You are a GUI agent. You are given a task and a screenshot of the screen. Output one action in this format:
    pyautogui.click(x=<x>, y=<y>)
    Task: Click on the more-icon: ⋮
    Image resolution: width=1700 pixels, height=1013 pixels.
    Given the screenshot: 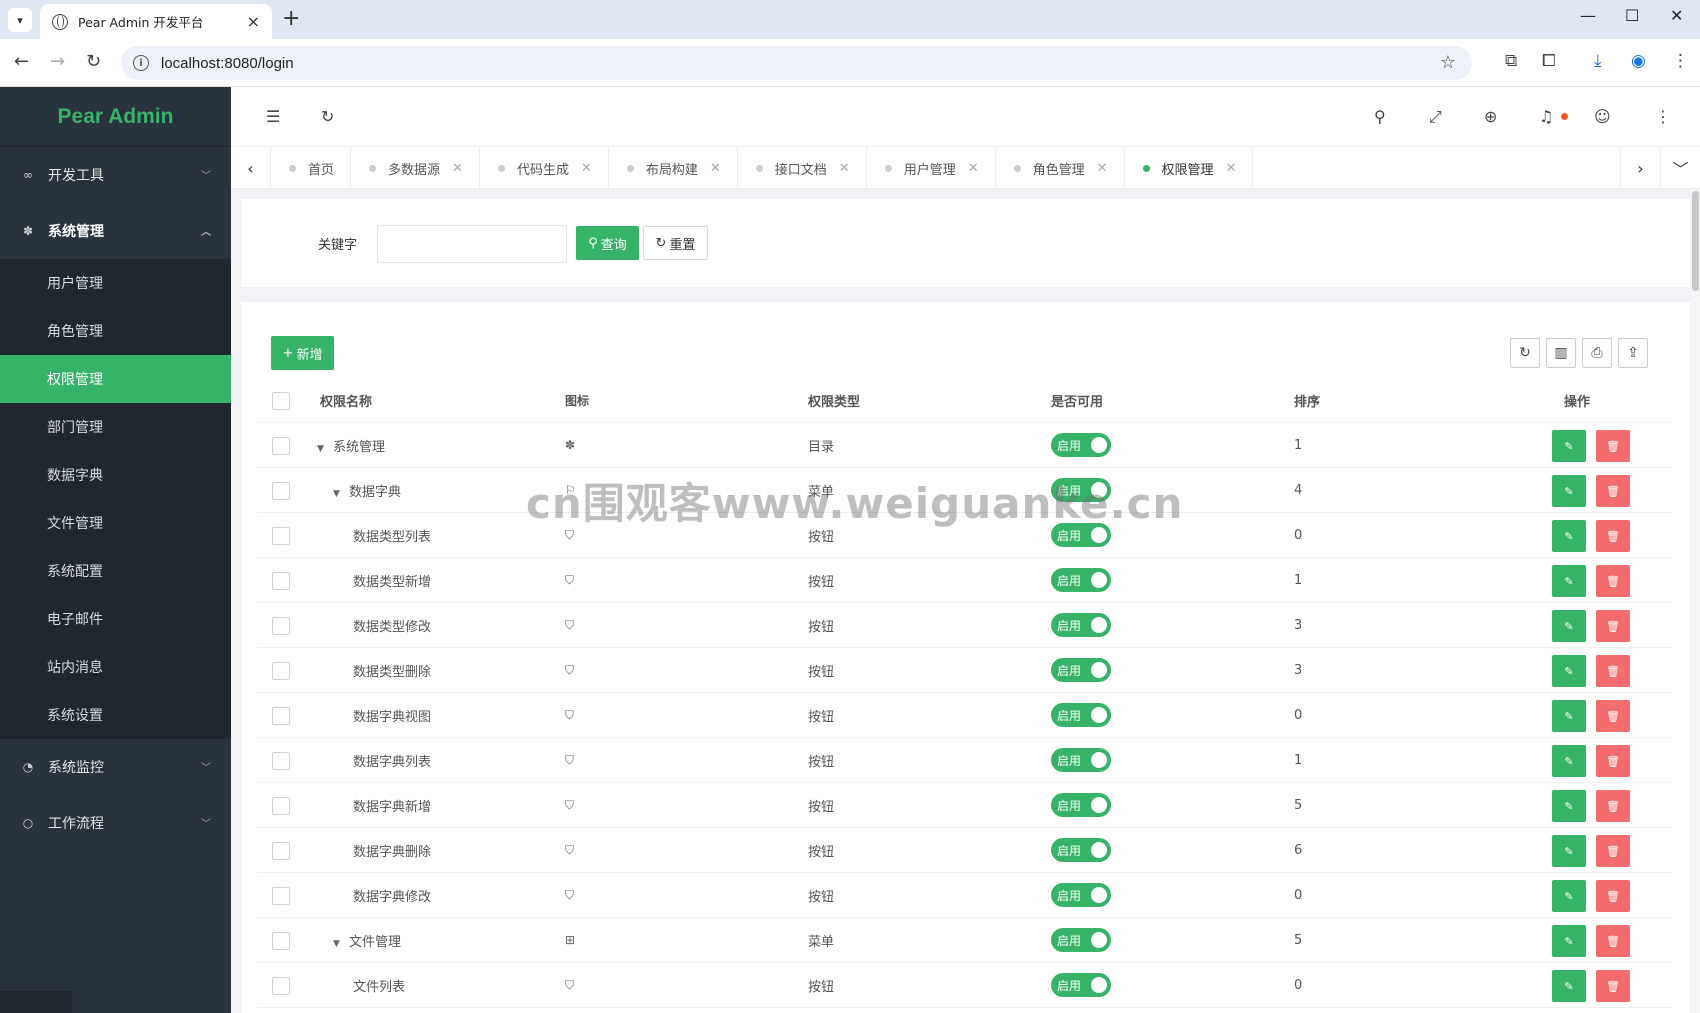 What is the action you would take?
    pyautogui.click(x=1663, y=116)
    